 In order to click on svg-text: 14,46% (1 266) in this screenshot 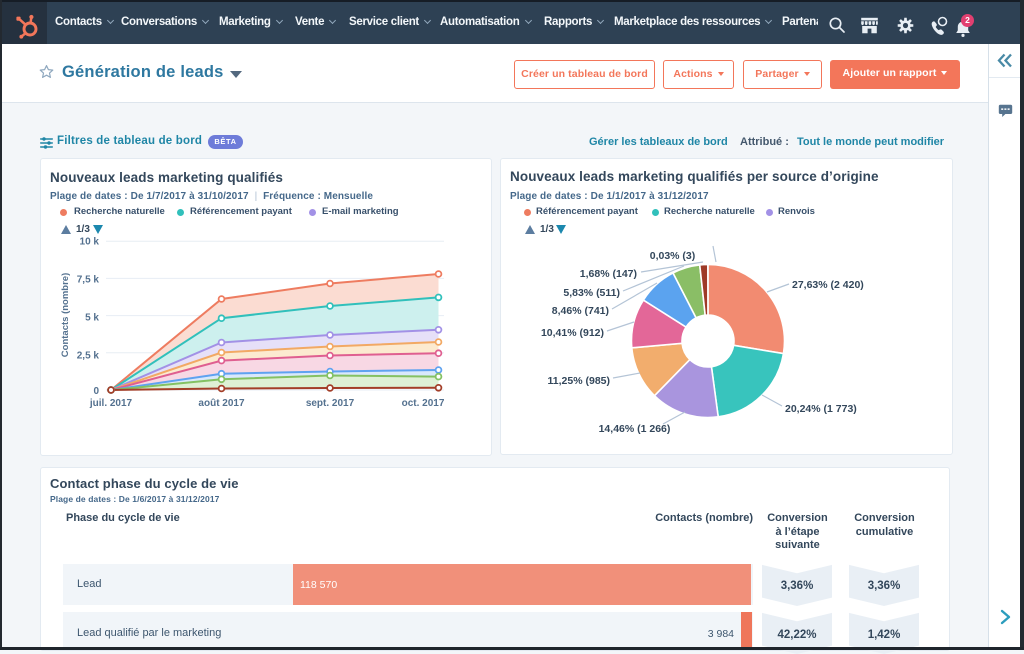, I will do `click(635, 429)`.